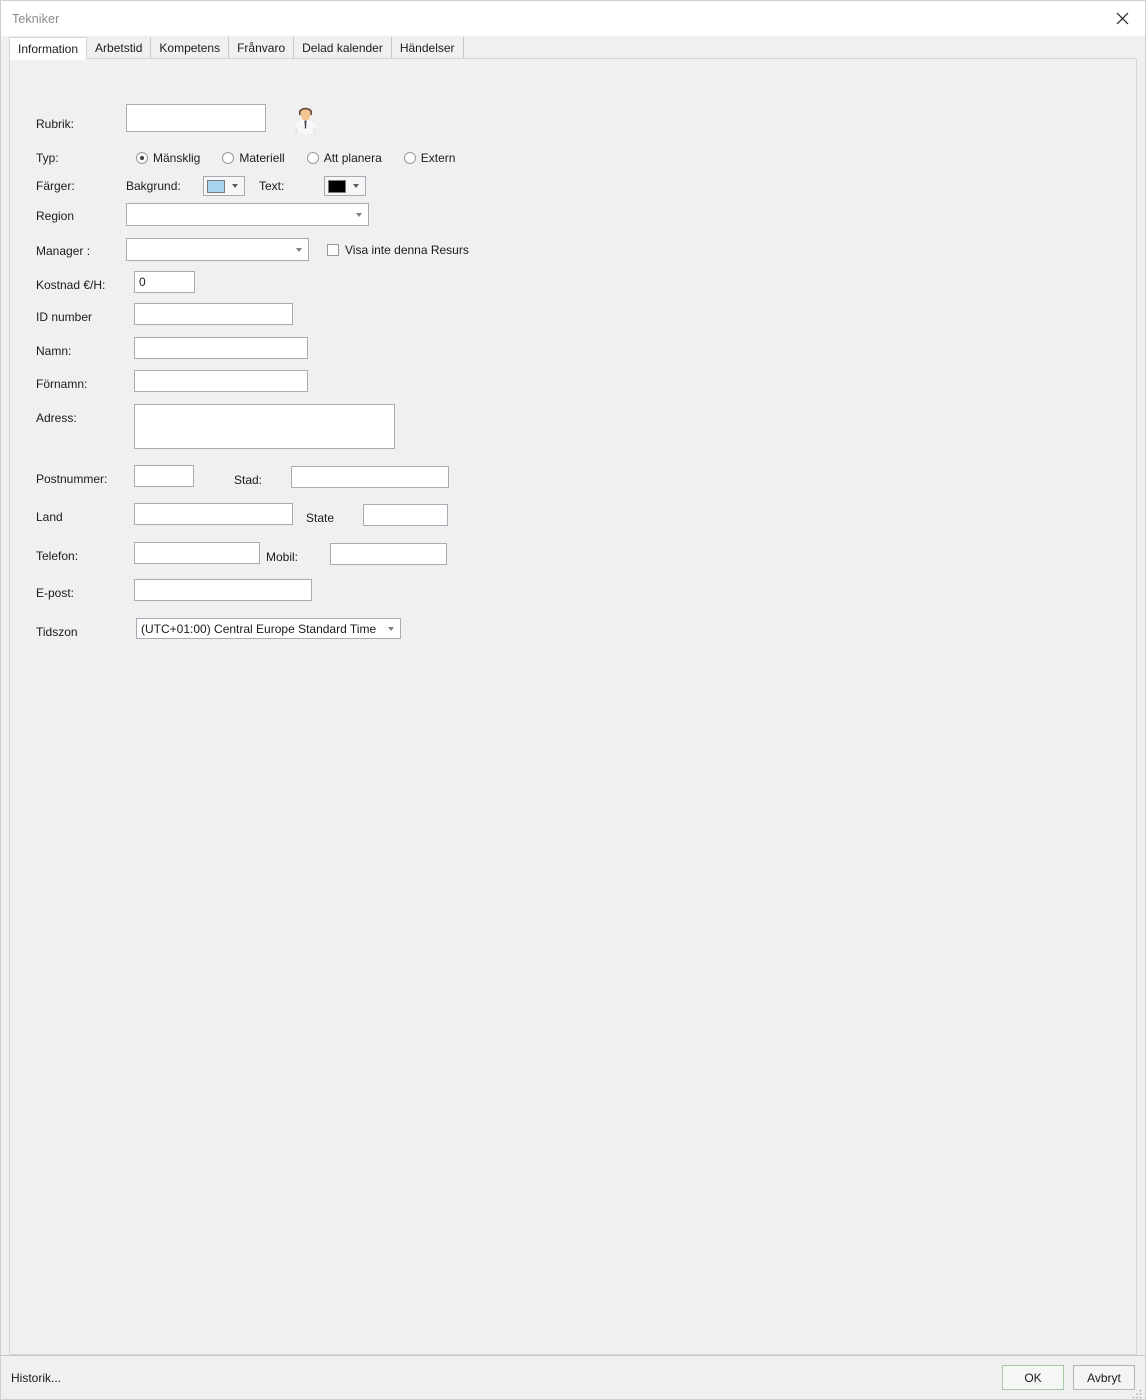 This screenshot has width=1146, height=1400. Describe the element at coordinates (352, 158) in the screenshot. I see `radio-label: Att planera` at that location.